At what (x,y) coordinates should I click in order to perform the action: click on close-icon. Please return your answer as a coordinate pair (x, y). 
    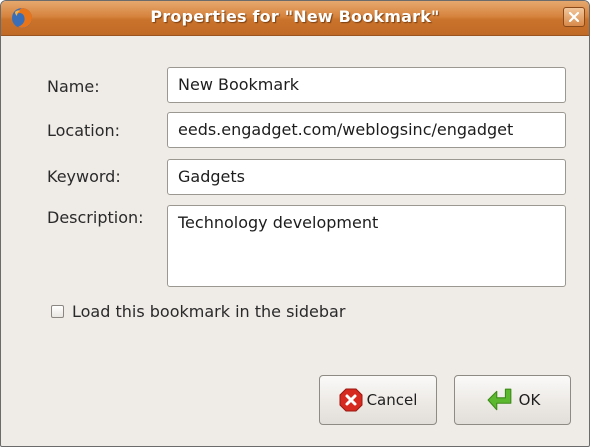
    Looking at the image, I should click on (574, 17).